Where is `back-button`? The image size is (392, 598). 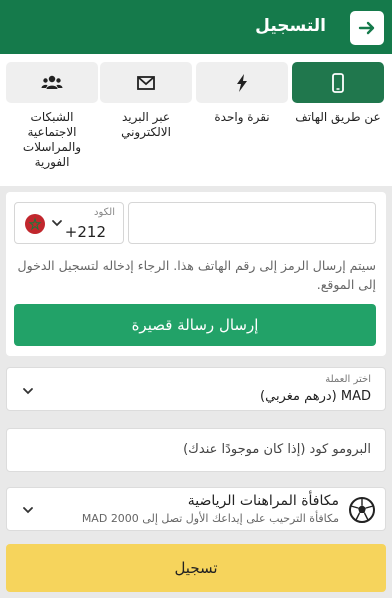
back-button is located at coordinates (367, 28).